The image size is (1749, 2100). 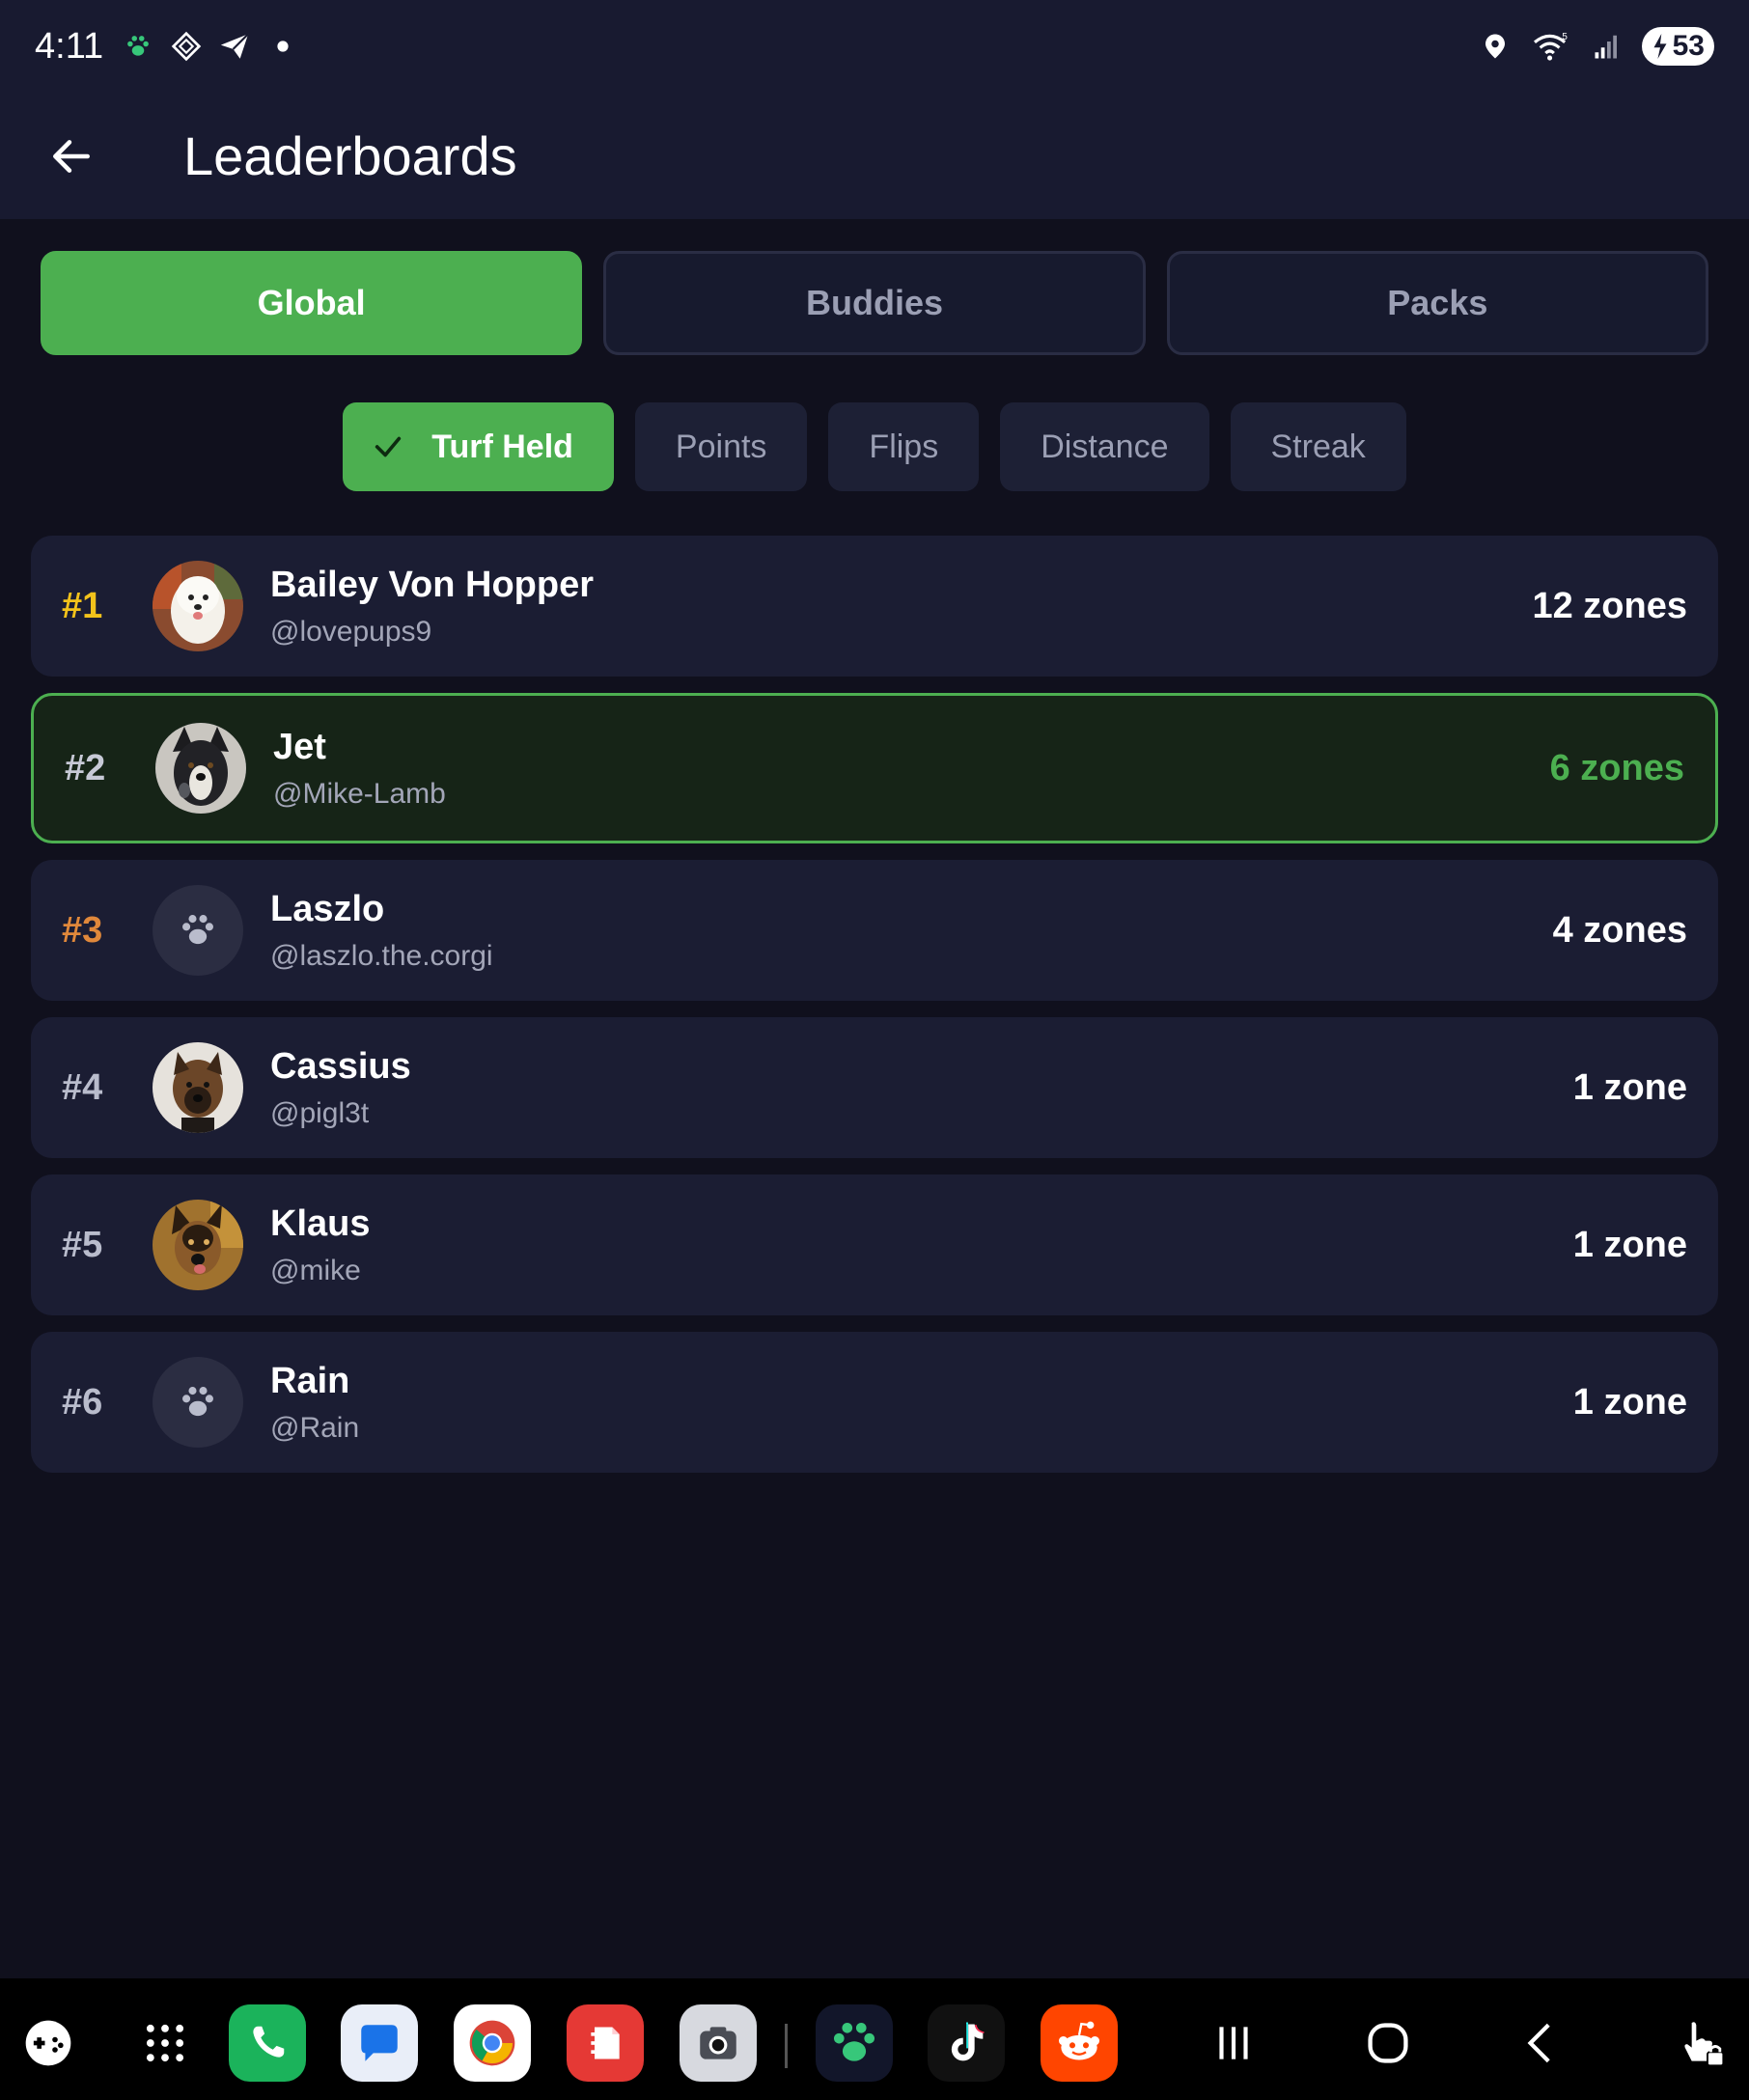 I want to click on scope-tabs: Global Buddies Packs, so click(x=875, y=303).